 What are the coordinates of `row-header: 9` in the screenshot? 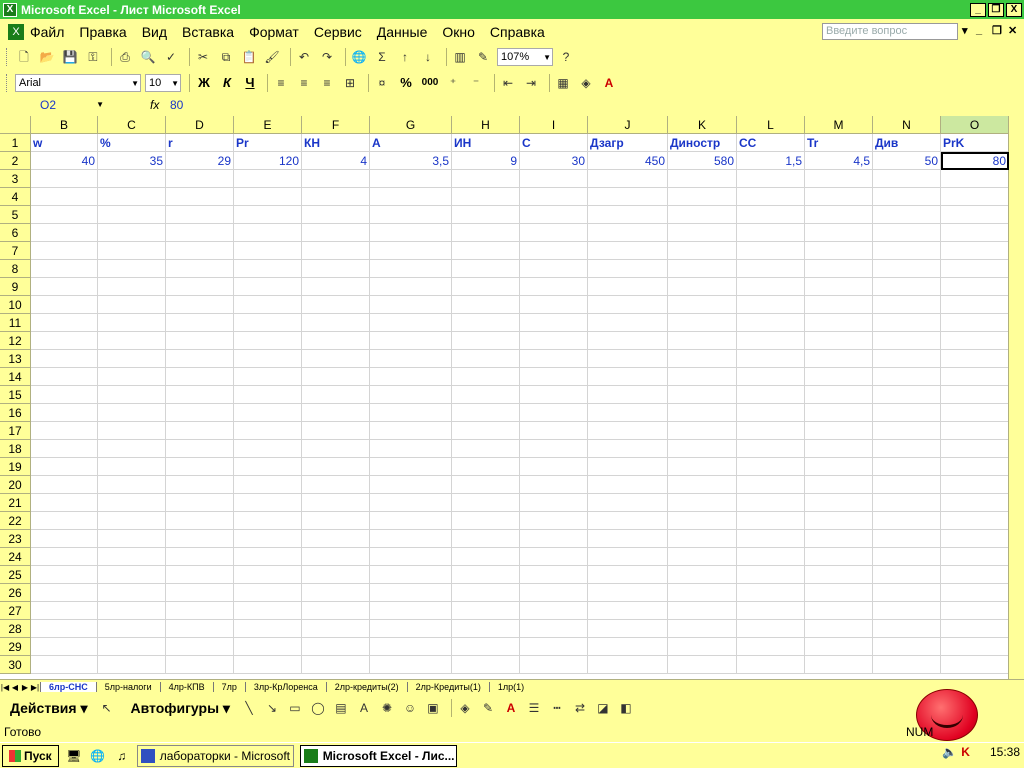 It's located at (15, 287).